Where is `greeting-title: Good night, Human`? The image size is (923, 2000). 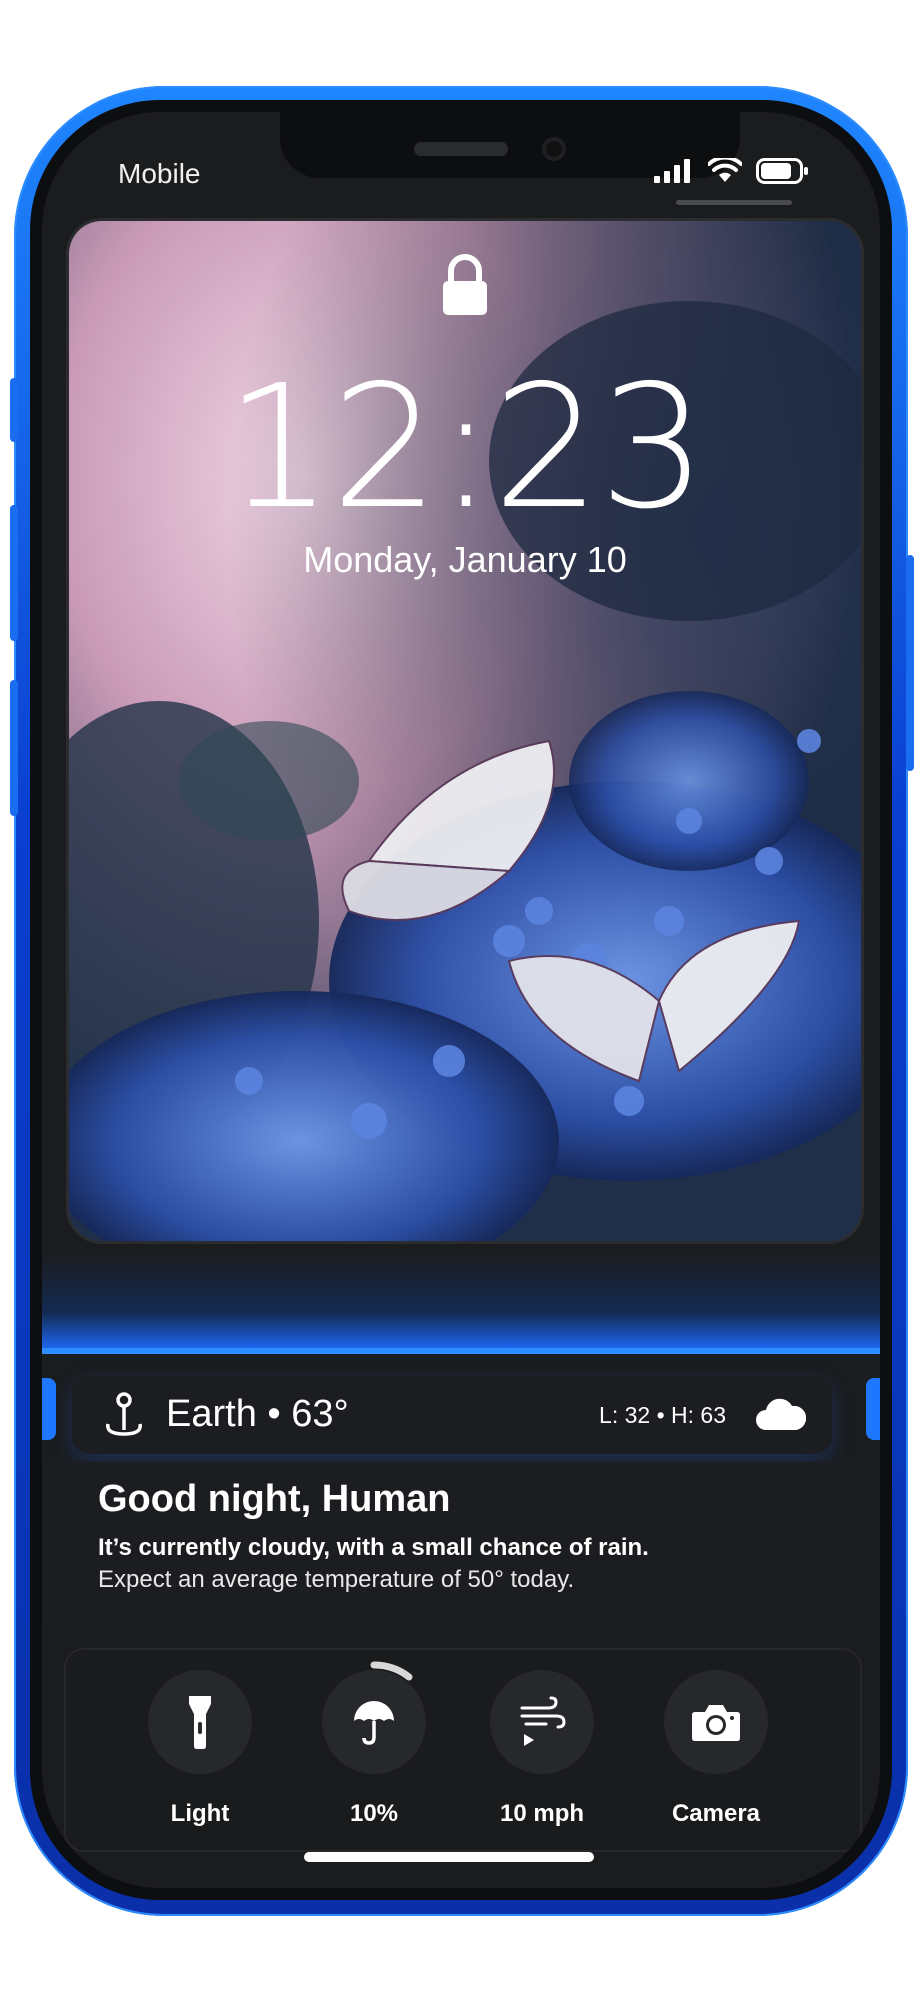
greeting-title: Good night, Human is located at coordinates (274, 1499).